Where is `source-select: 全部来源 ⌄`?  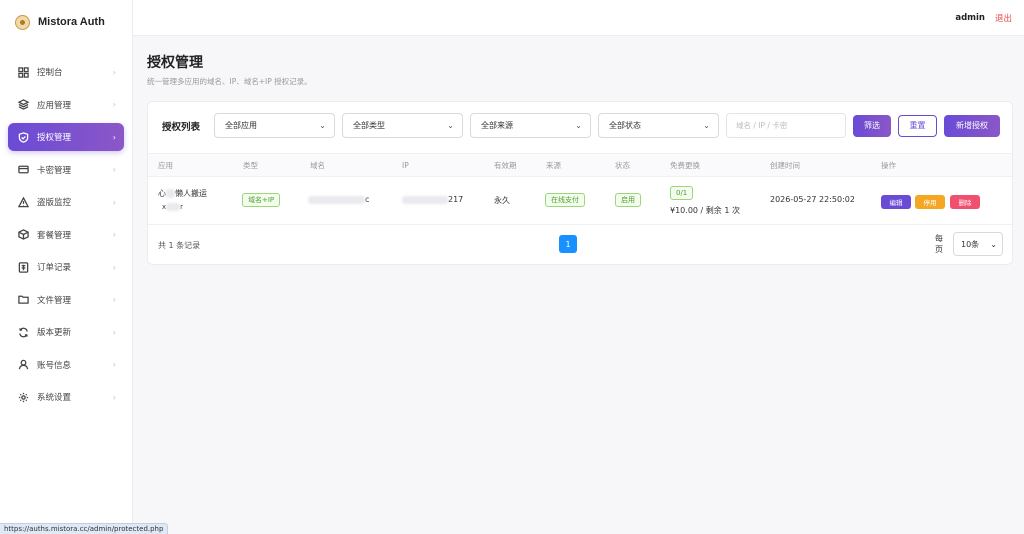
source-select: 全部来源 ⌄ is located at coordinates (530, 125).